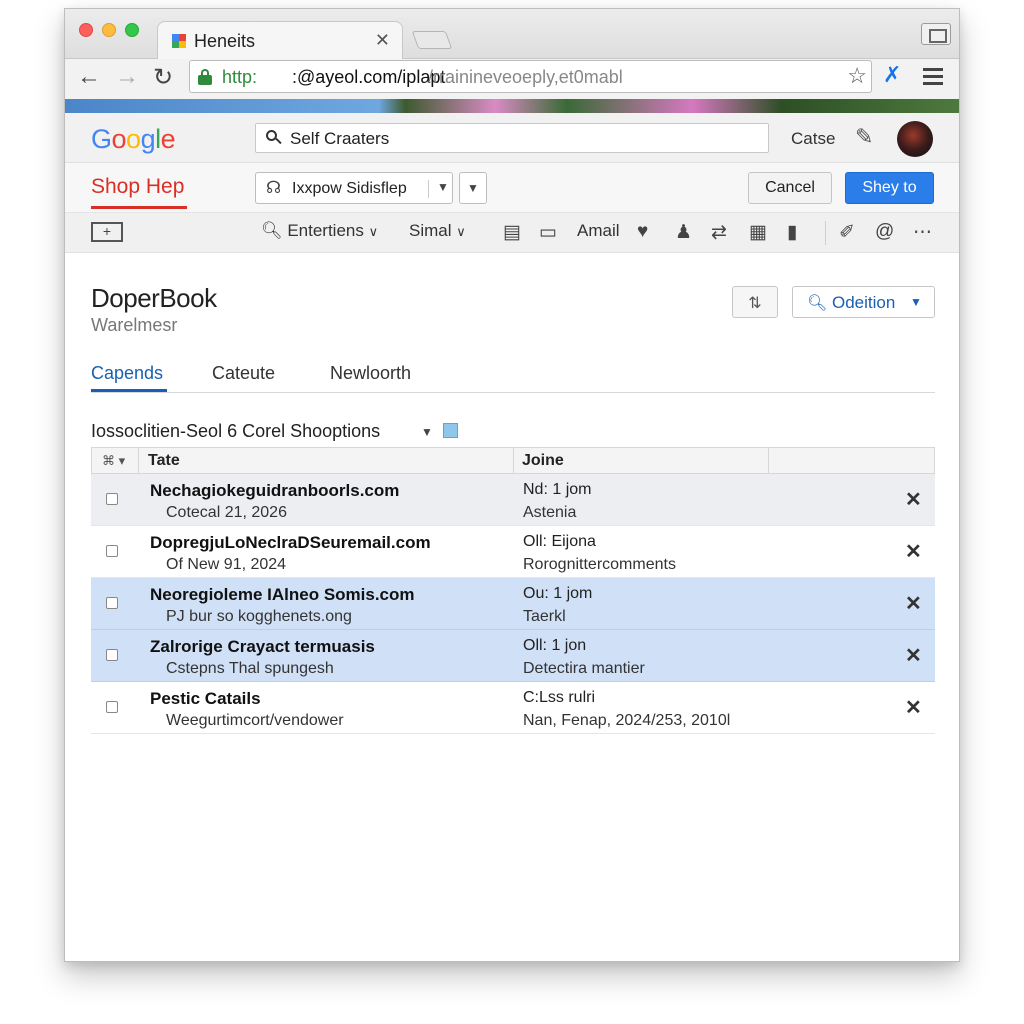  I want to click on tab-capends: Capends, so click(127, 373).